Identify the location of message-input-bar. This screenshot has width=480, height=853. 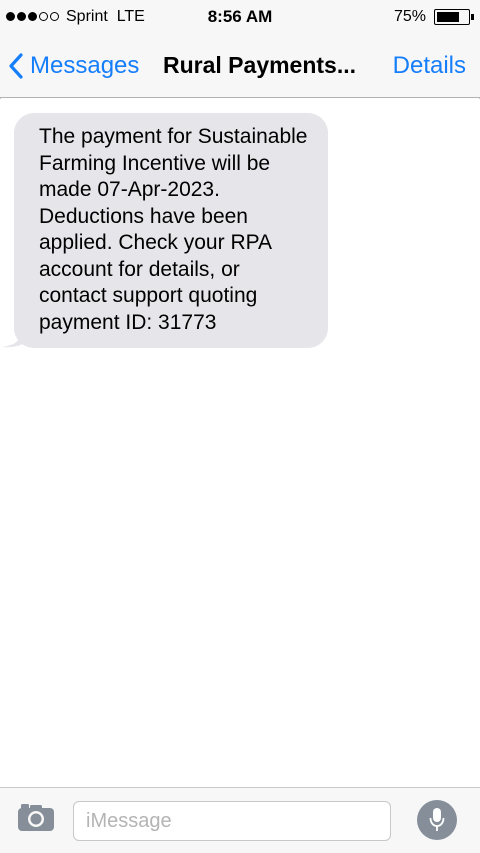
(240, 820).